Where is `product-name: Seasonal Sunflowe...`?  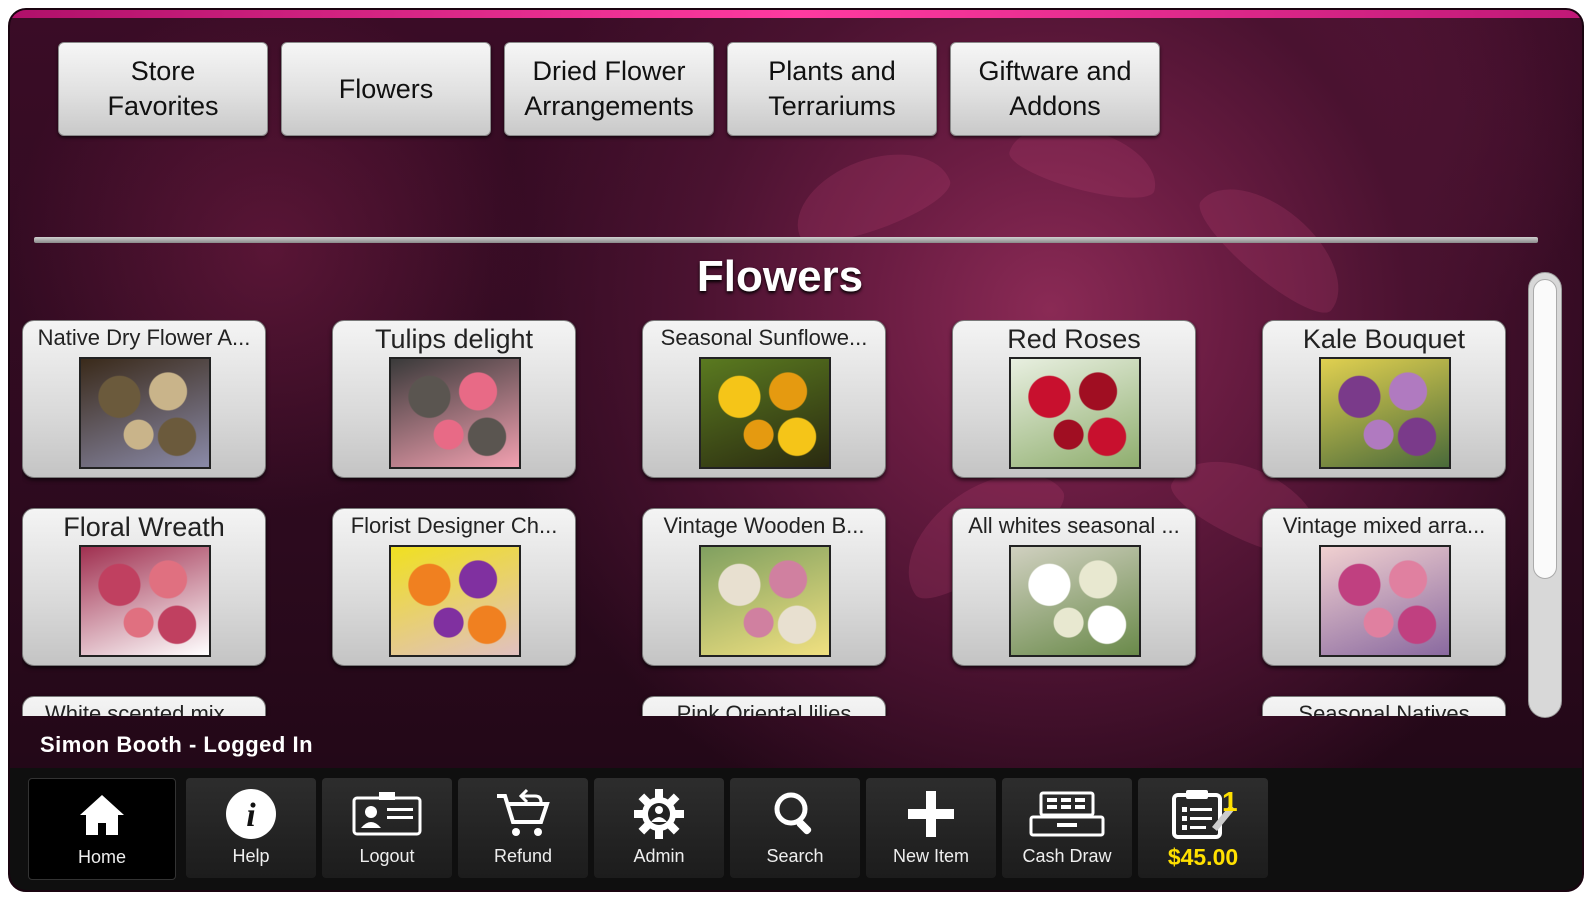 product-name: Seasonal Sunflowe... is located at coordinates (764, 337).